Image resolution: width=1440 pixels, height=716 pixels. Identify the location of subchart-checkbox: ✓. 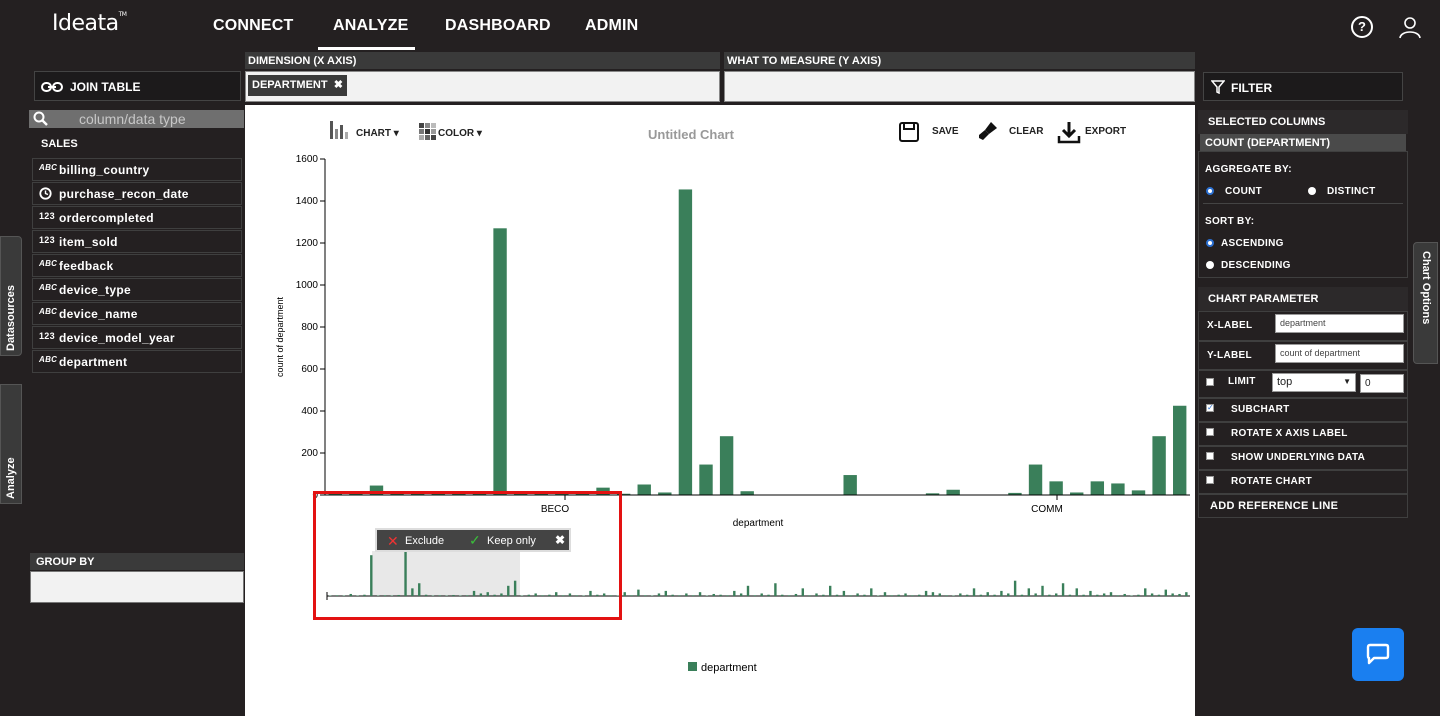
(1210, 408).